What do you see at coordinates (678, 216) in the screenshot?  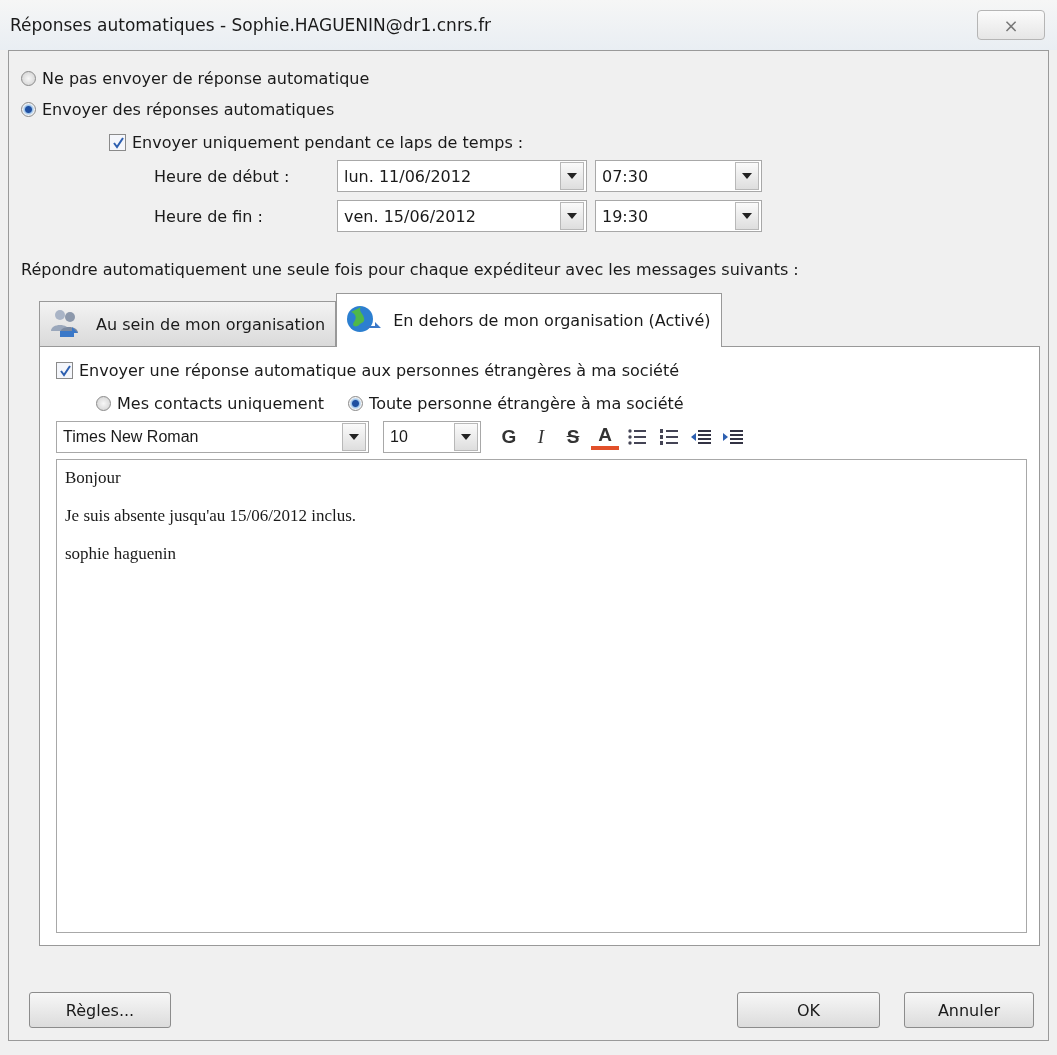 I see `time-dropdown: 19:30` at bounding box center [678, 216].